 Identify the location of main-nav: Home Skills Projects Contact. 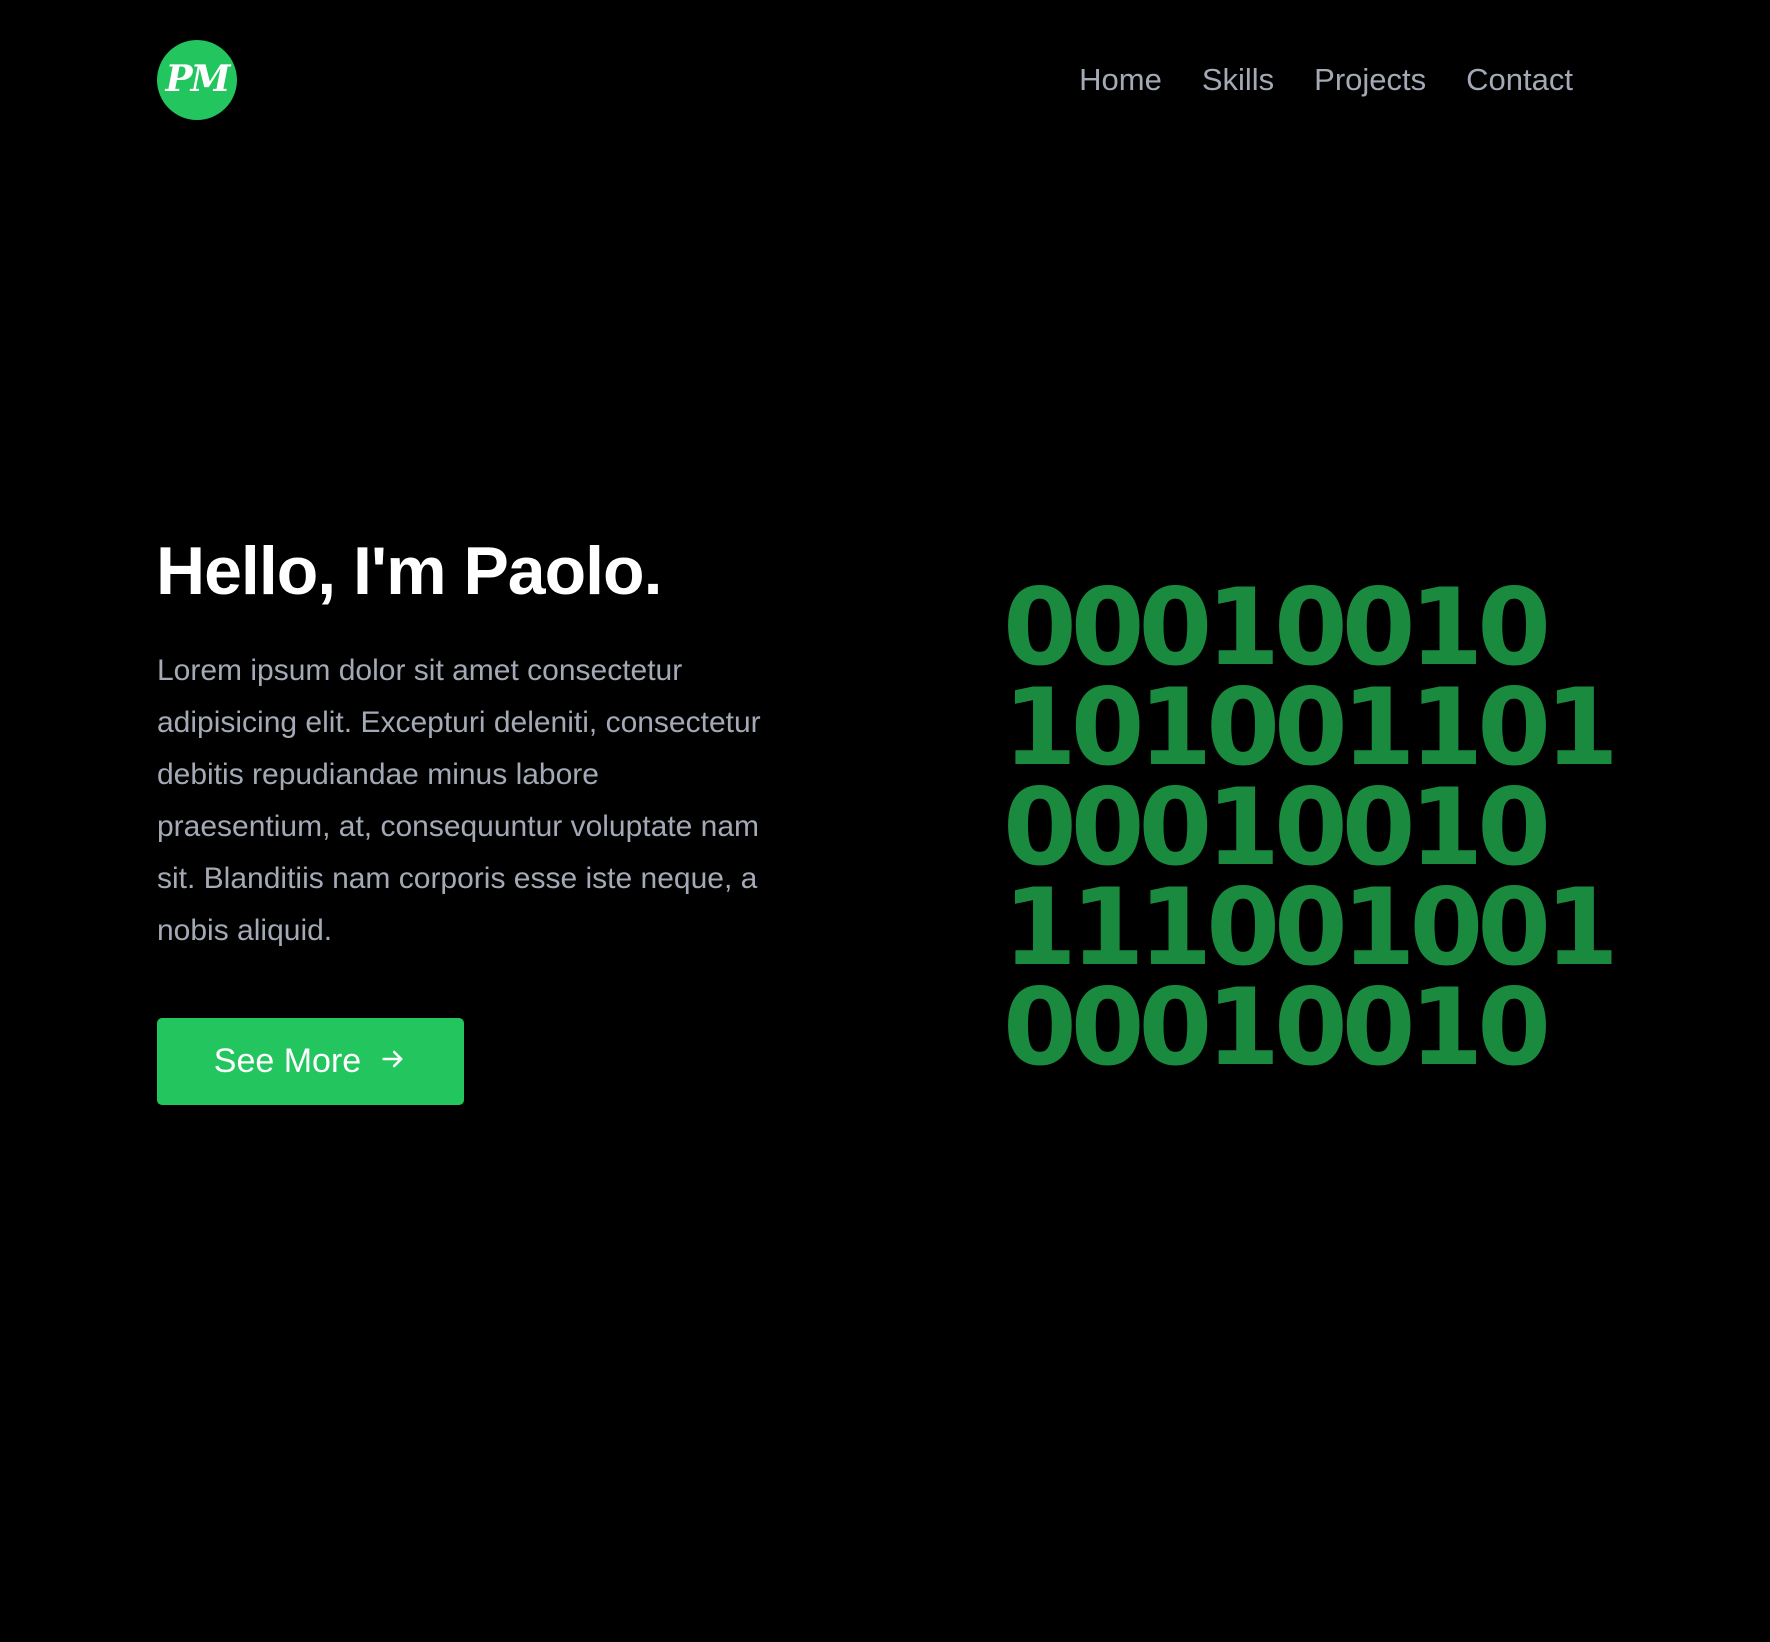
(1326, 80).